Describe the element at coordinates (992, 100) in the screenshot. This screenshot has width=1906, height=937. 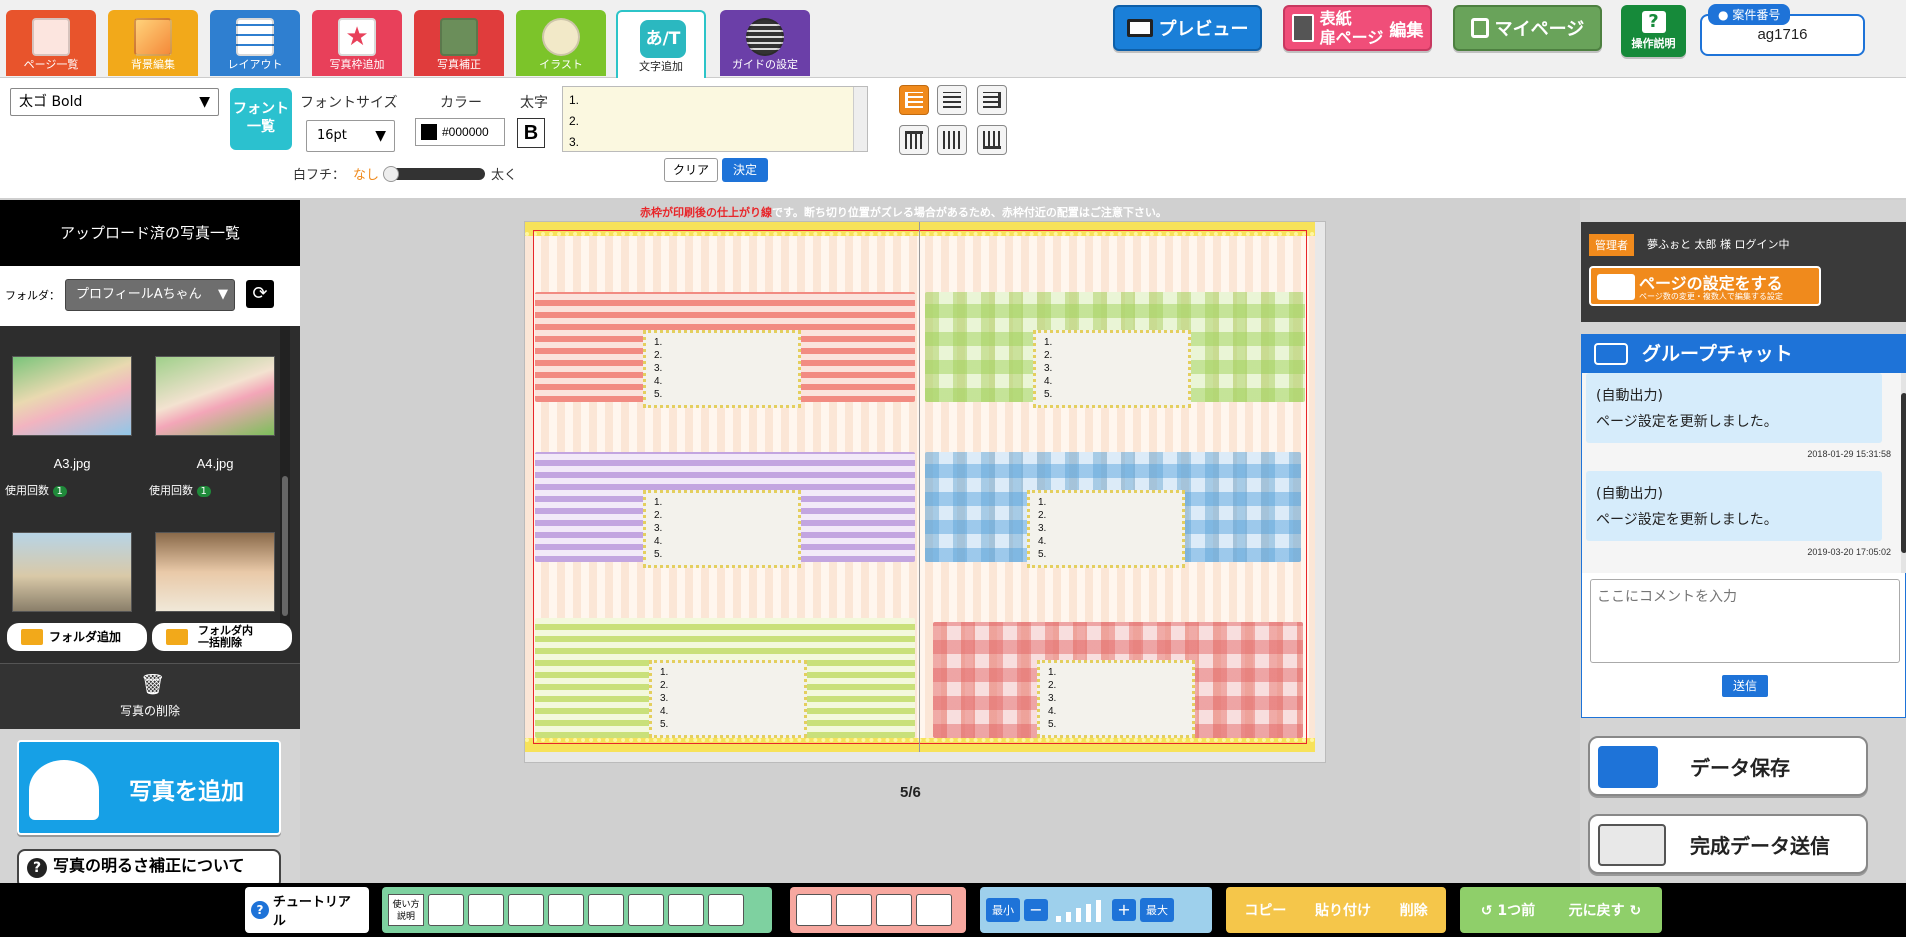
I see `align-right-button` at that location.